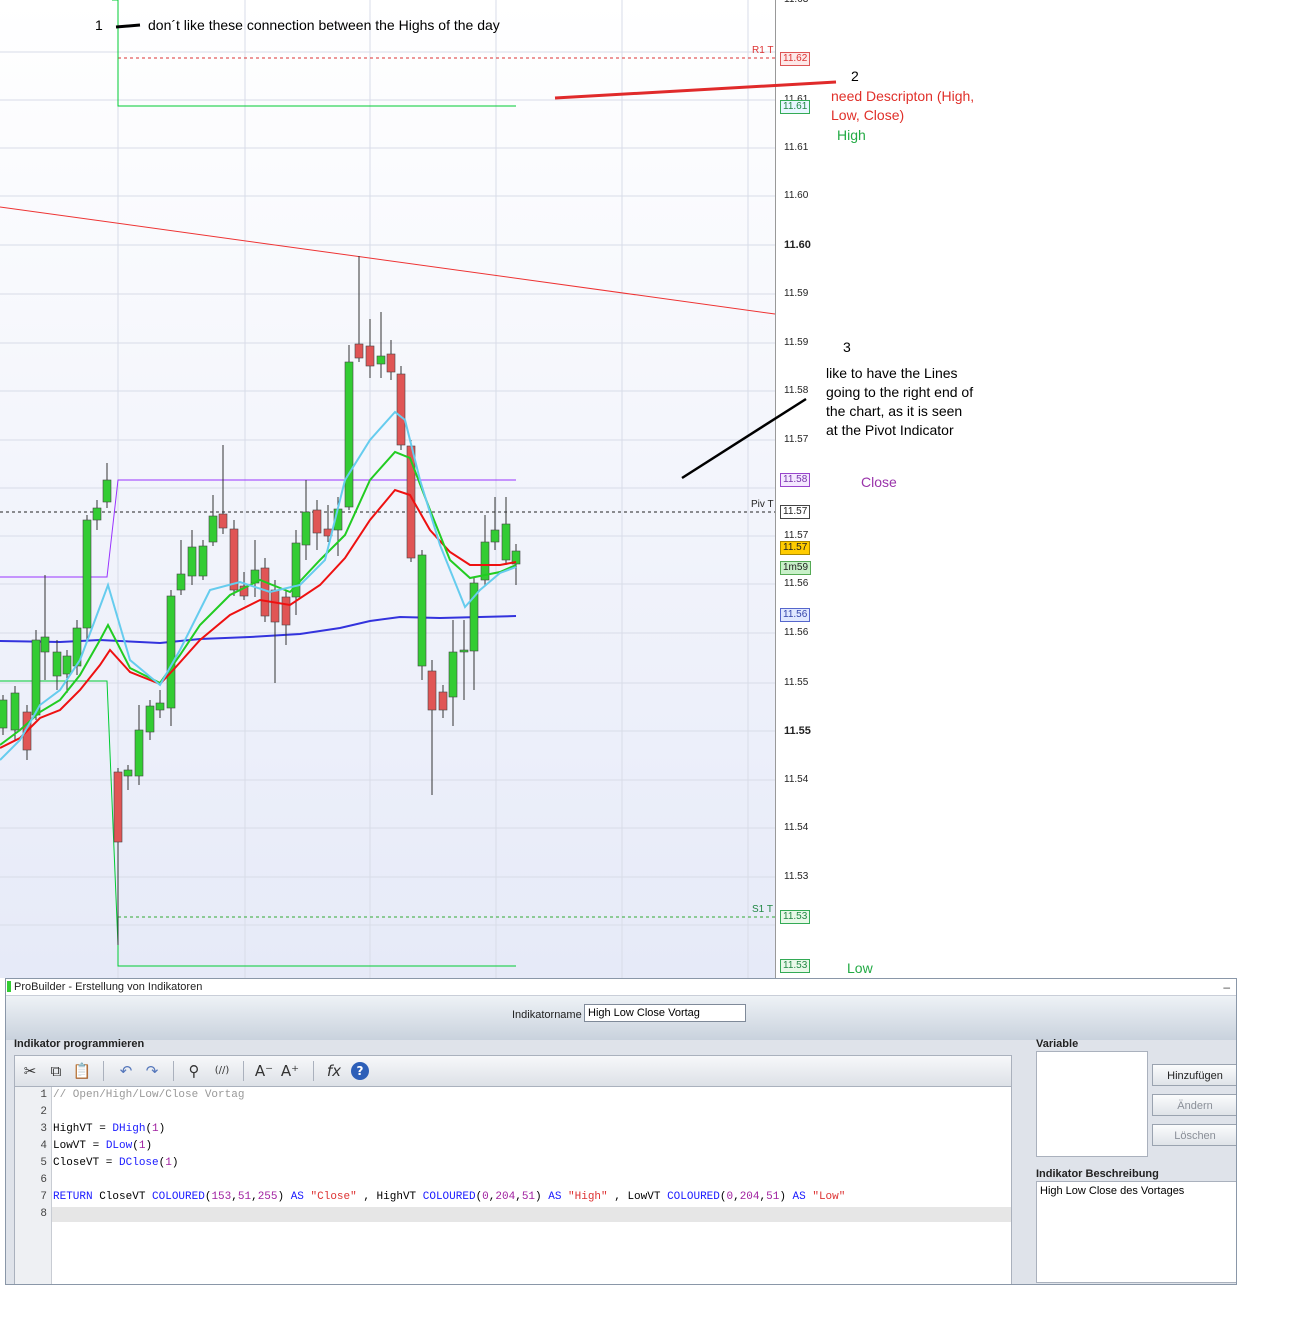 The image size is (1290, 1321). What do you see at coordinates (795, 966) in the screenshot?
I see `low-price-tag: 11.53` at bounding box center [795, 966].